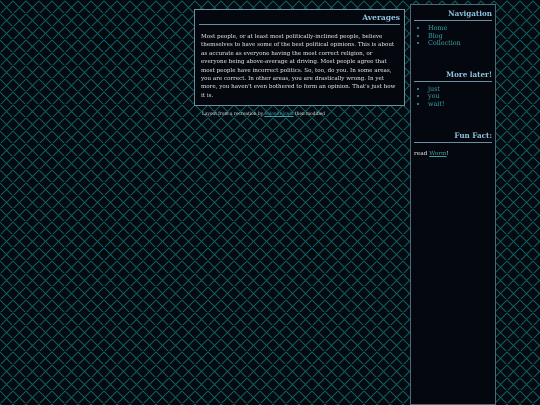  Describe the element at coordinates (436, 104) in the screenshot. I see `more-item-label: wait!` at that location.